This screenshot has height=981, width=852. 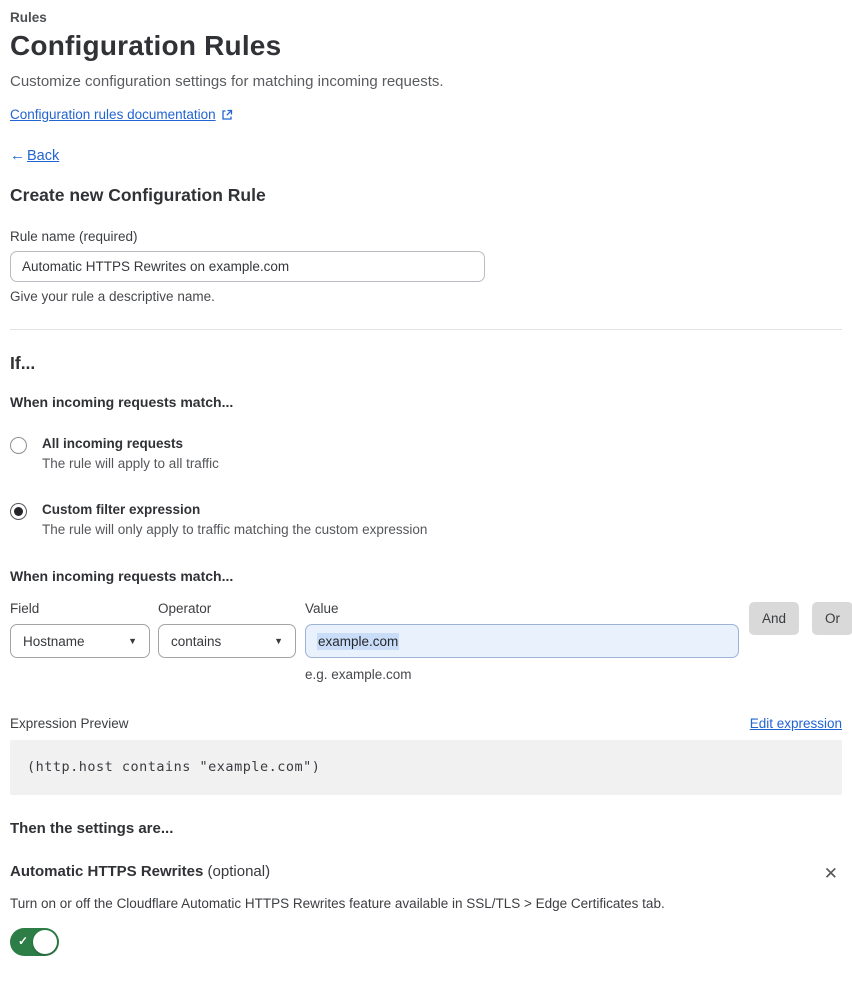 What do you see at coordinates (113, 443) in the screenshot?
I see `radio-all-requests-label: All incoming requests` at bounding box center [113, 443].